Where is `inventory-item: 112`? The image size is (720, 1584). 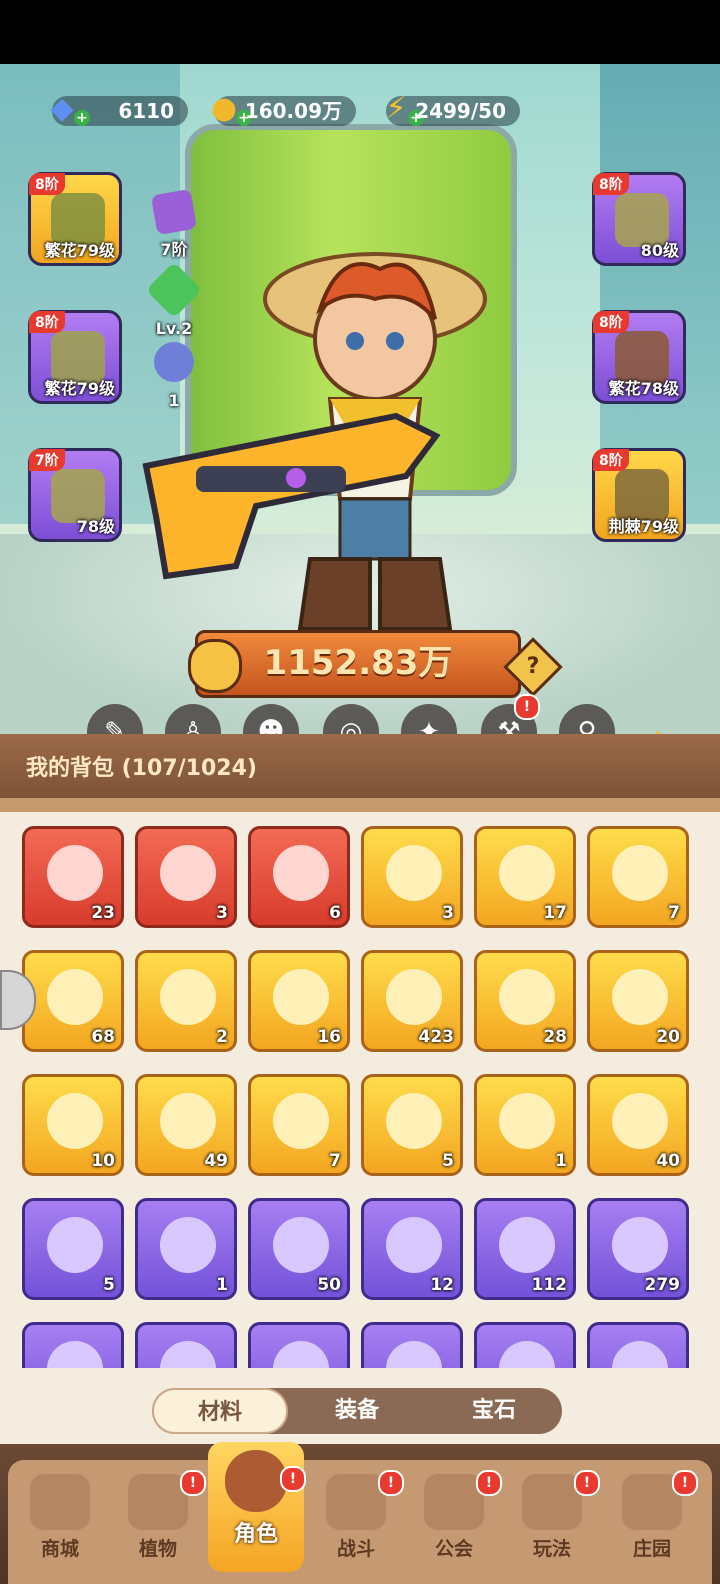
inventory-item: 112 is located at coordinates (525, 1249).